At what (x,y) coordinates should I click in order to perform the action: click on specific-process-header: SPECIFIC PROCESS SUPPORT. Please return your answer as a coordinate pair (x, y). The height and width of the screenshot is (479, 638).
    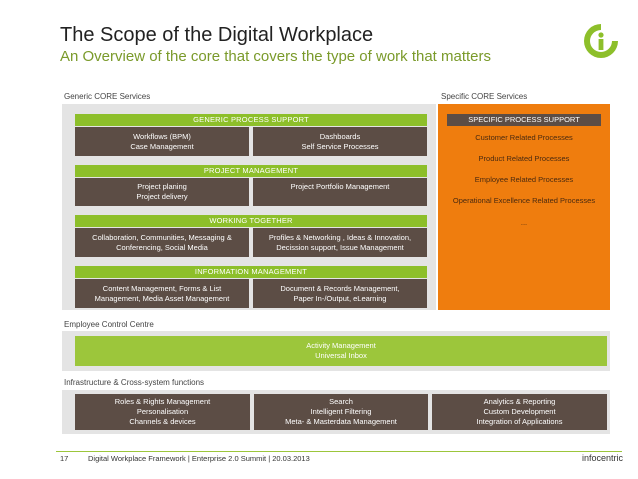
    Looking at the image, I should click on (524, 120).